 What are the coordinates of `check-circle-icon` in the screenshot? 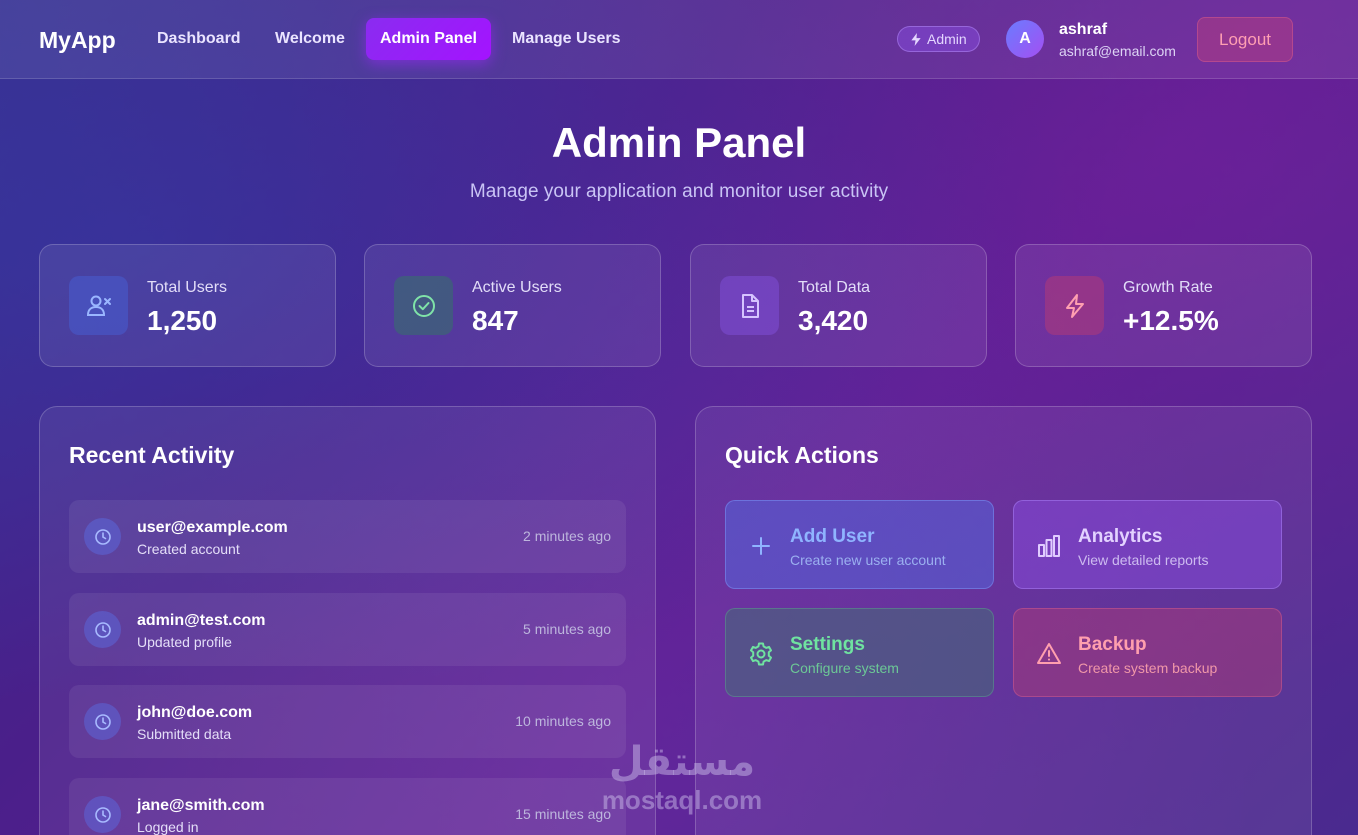 It's located at (423, 305).